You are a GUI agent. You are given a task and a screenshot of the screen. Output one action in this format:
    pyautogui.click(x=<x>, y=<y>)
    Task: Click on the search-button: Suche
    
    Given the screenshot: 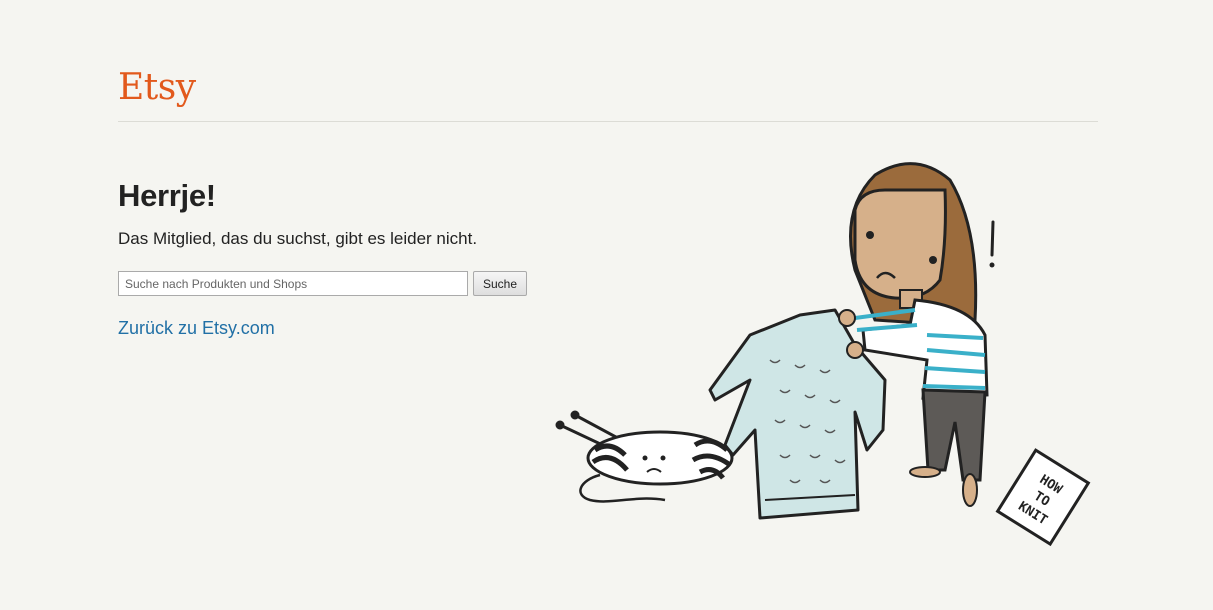 What is the action you would take?
    pyautogui.click(x=500, y=283)
    